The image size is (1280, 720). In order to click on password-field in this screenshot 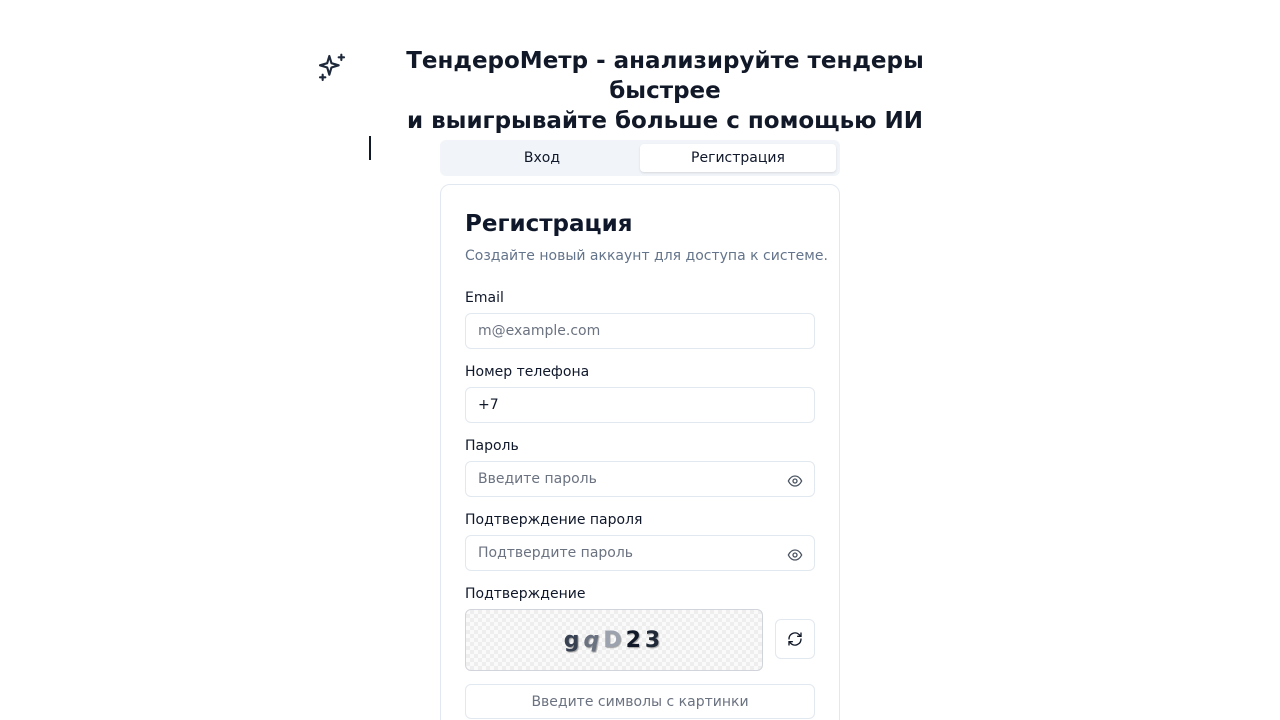, I will do `click(640, 479)`.